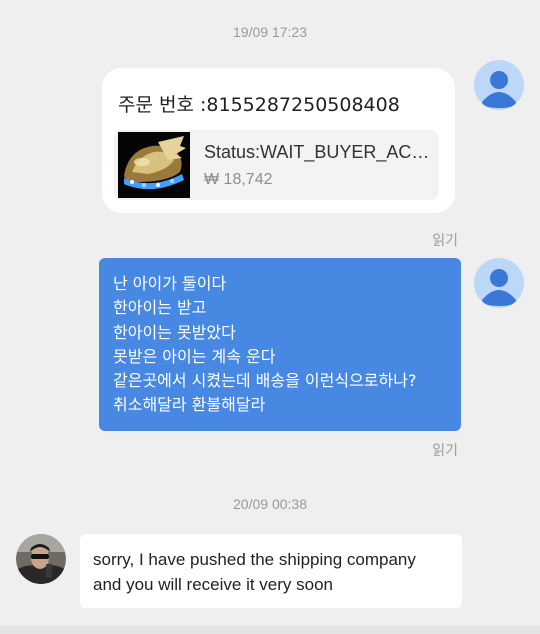 The image size is (540, 634). I want to click on message-line: 취소해달라 환불해달라, so click(189, 405).